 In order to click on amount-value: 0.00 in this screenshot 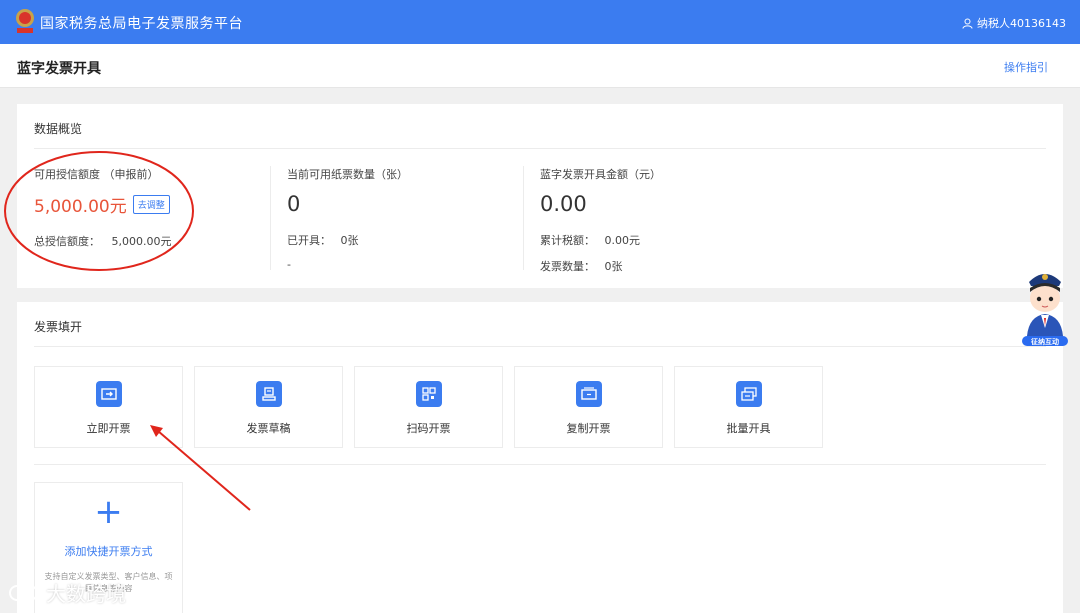, I will do `click(563, 204)`.